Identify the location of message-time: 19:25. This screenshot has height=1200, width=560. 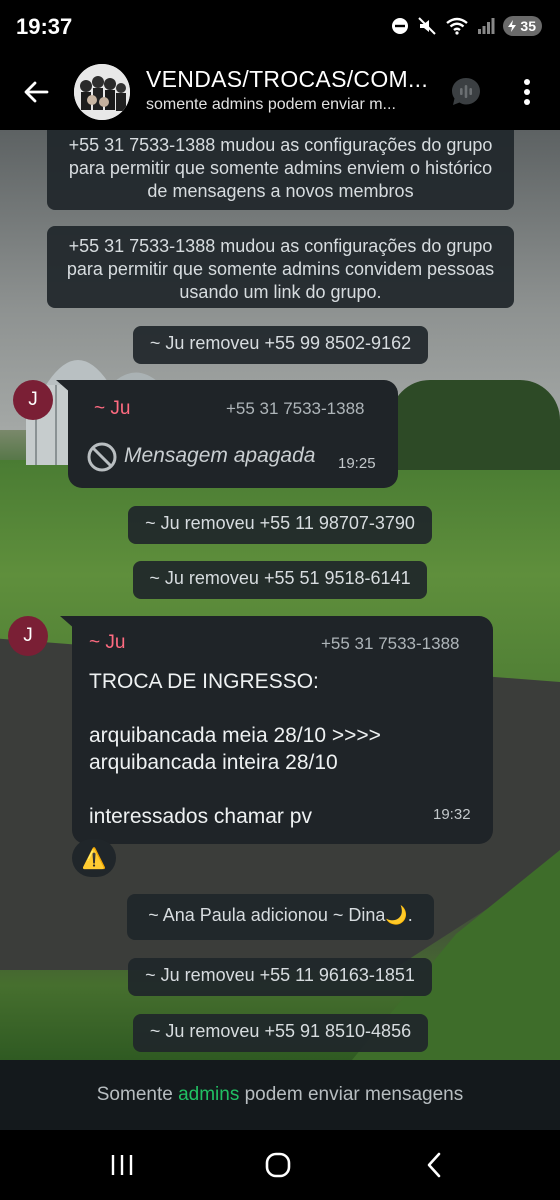
(357, 463).